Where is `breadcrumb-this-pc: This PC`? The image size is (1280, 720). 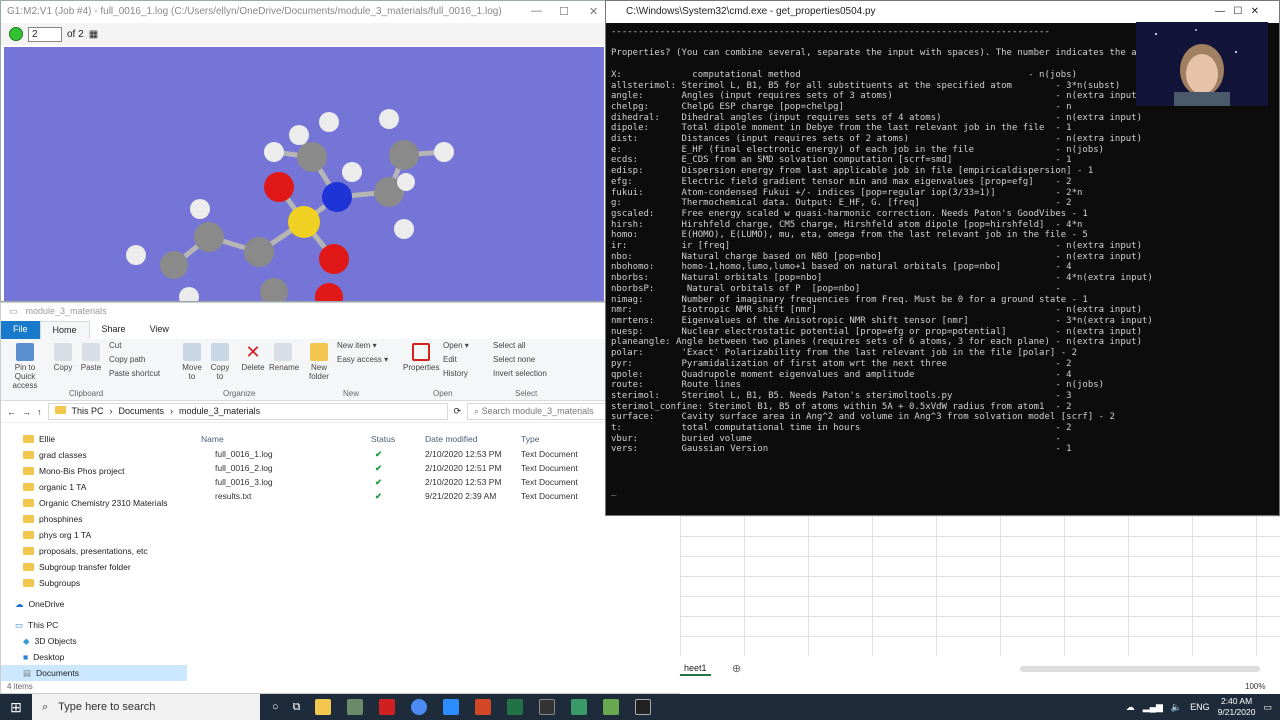 breadcrumb-this-pc: This PC is located at coordinates (88, 411).